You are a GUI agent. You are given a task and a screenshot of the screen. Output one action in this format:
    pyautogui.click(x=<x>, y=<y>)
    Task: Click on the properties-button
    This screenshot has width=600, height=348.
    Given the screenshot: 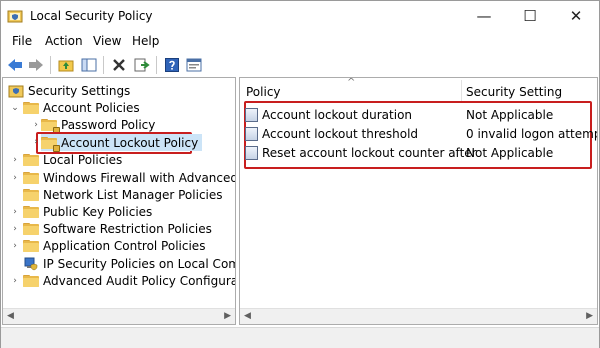 What is the action you would take?
    pyautogui.click(x=194, y=65)
    